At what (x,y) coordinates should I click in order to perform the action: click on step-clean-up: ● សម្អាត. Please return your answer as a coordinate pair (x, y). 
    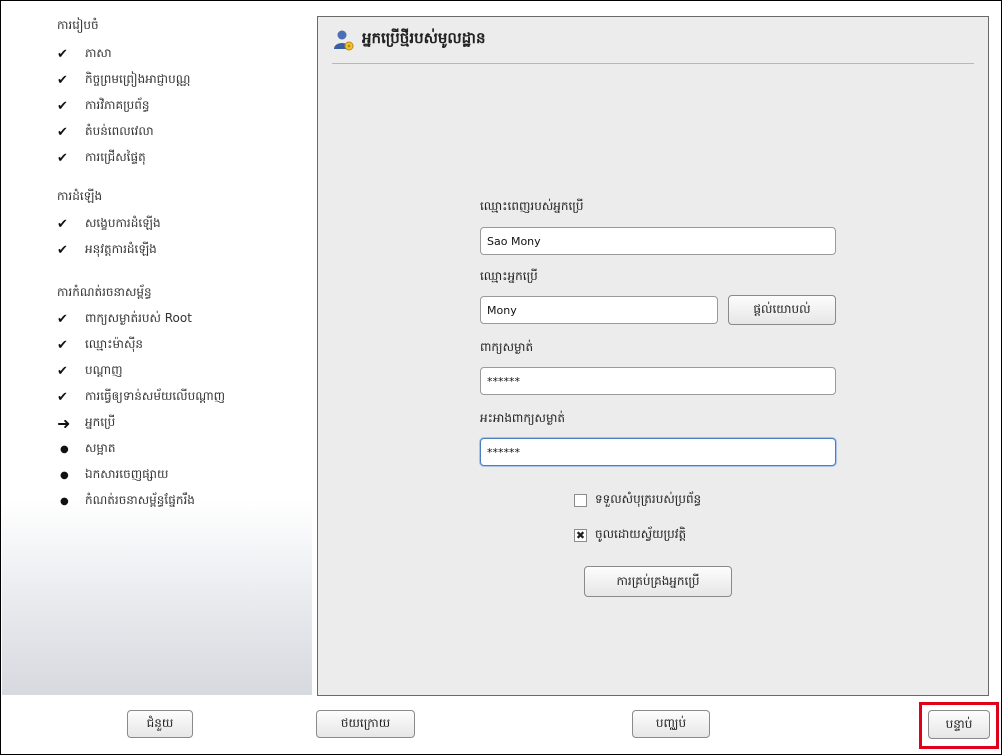
    Looking at the image, I should click on (182, 449).